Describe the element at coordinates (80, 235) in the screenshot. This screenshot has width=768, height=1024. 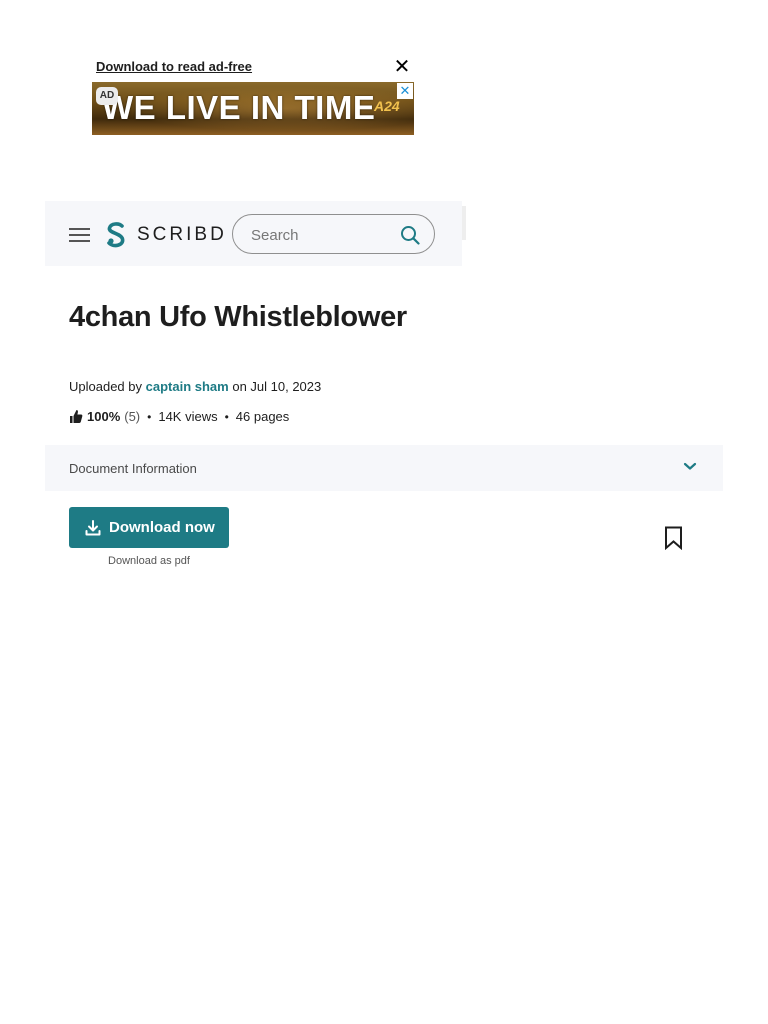
I see `menu-icon` at that location.